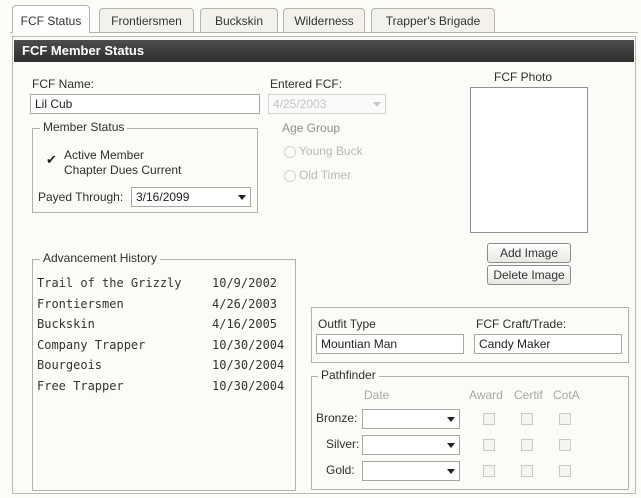  What do you see at coordinates (521, 324) in the screenshot?
I see `craft-trade-label: FCF Craft/Trade:` at bounding box center [521, 324].